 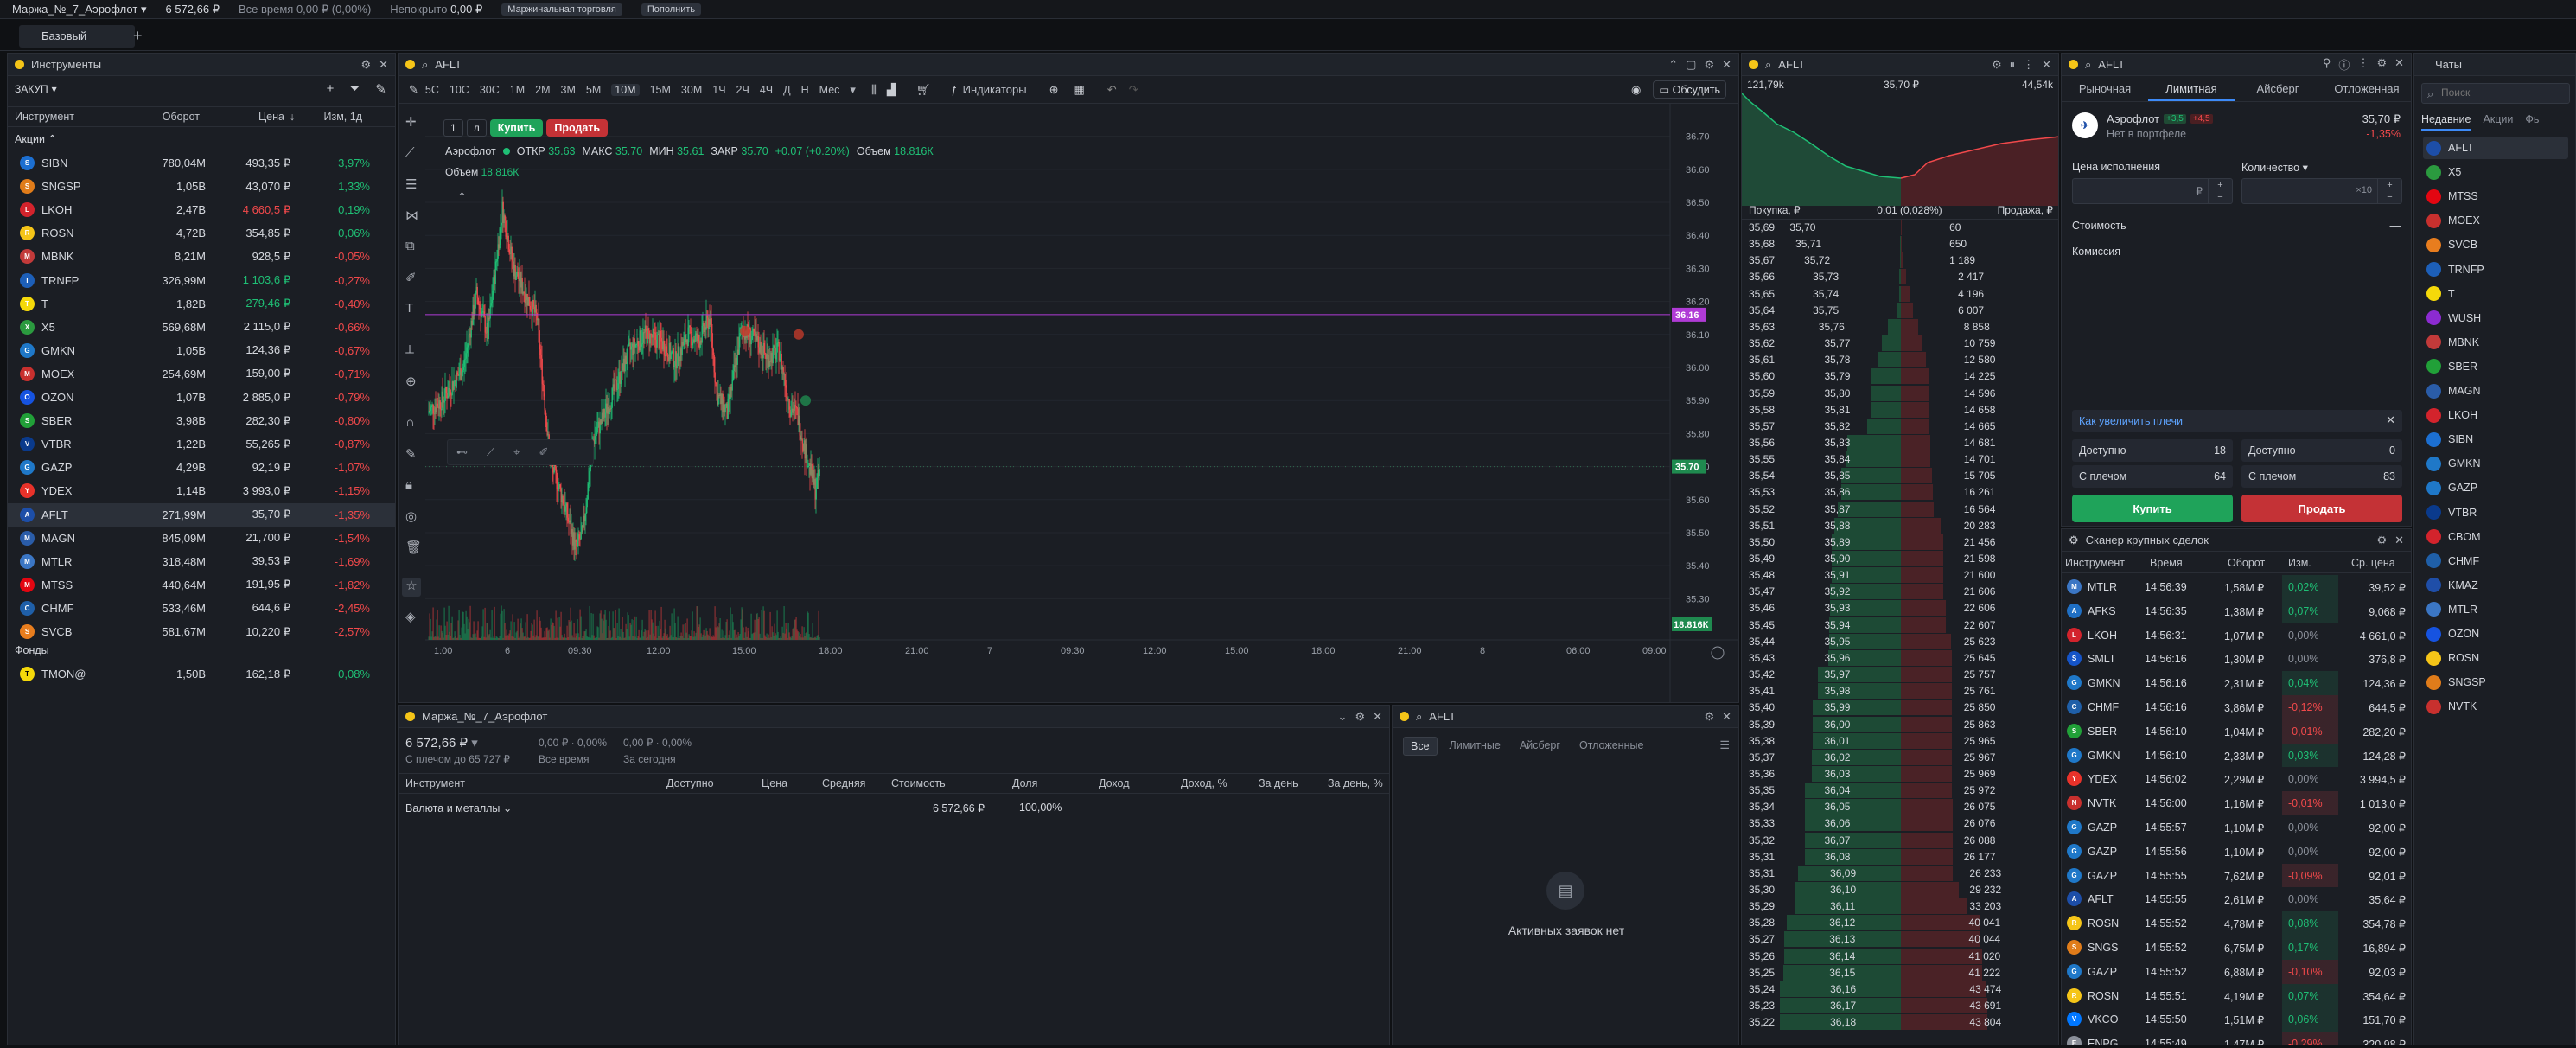 I want to click on crosshair-icon: ✛, so click(x=411, y=122).